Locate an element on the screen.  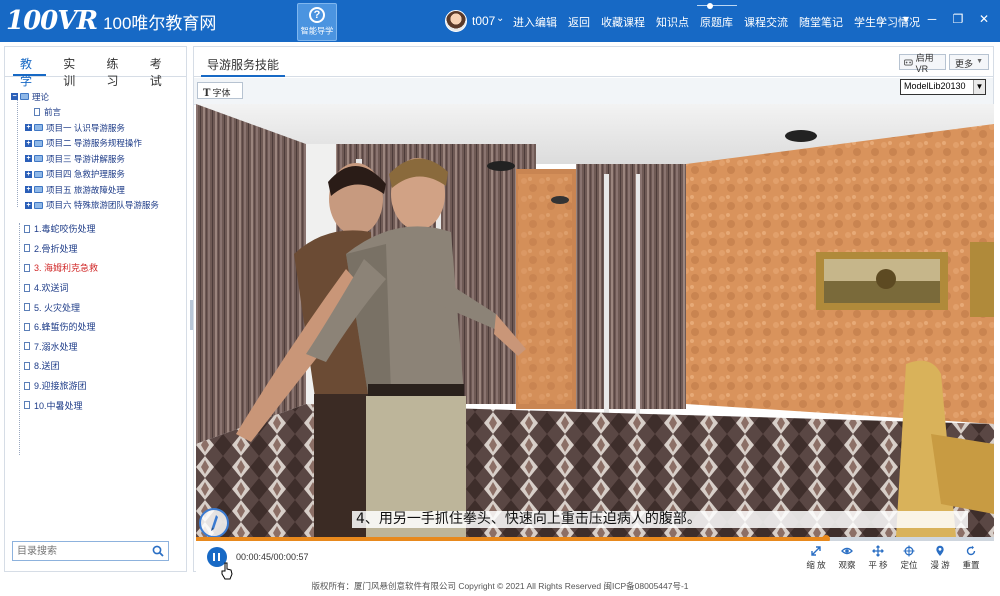
minimize-icon: ─ is located at coordinates (932, 19).